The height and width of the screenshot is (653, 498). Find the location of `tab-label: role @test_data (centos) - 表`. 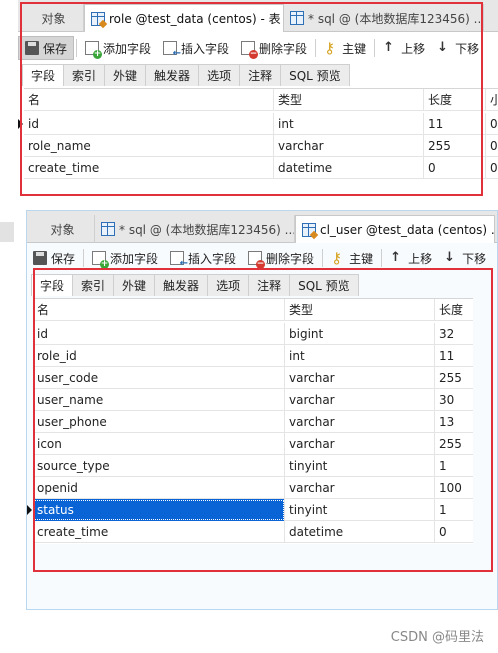

tab-label: role @test_data (centos) - 表 is located at coordinates (195, 19).